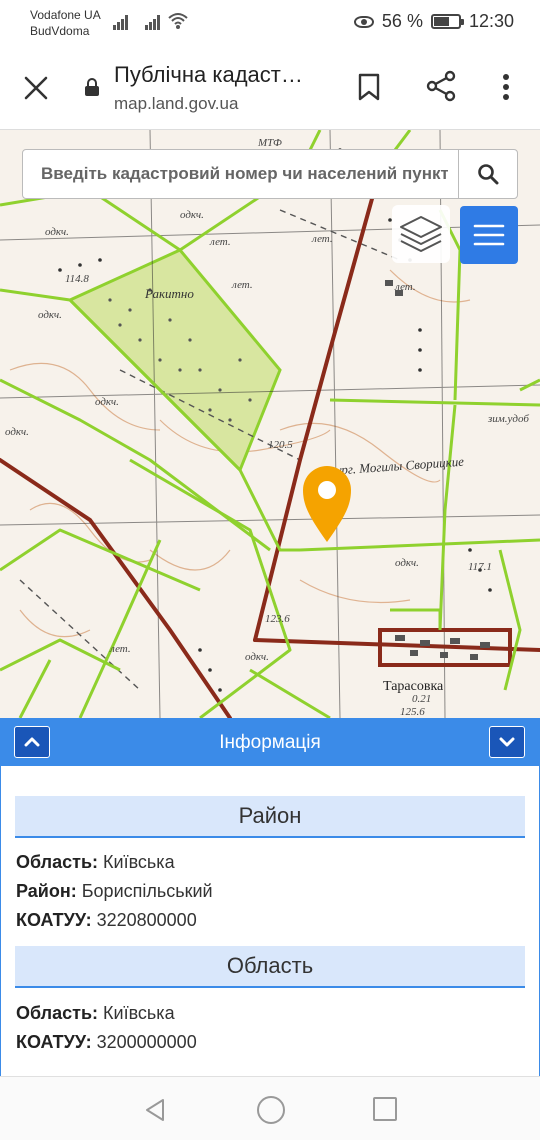  What do you see at coordinates (77, 279) in the screenshot?
I see `map-label: 114.8` at bounding box center [77, 279].